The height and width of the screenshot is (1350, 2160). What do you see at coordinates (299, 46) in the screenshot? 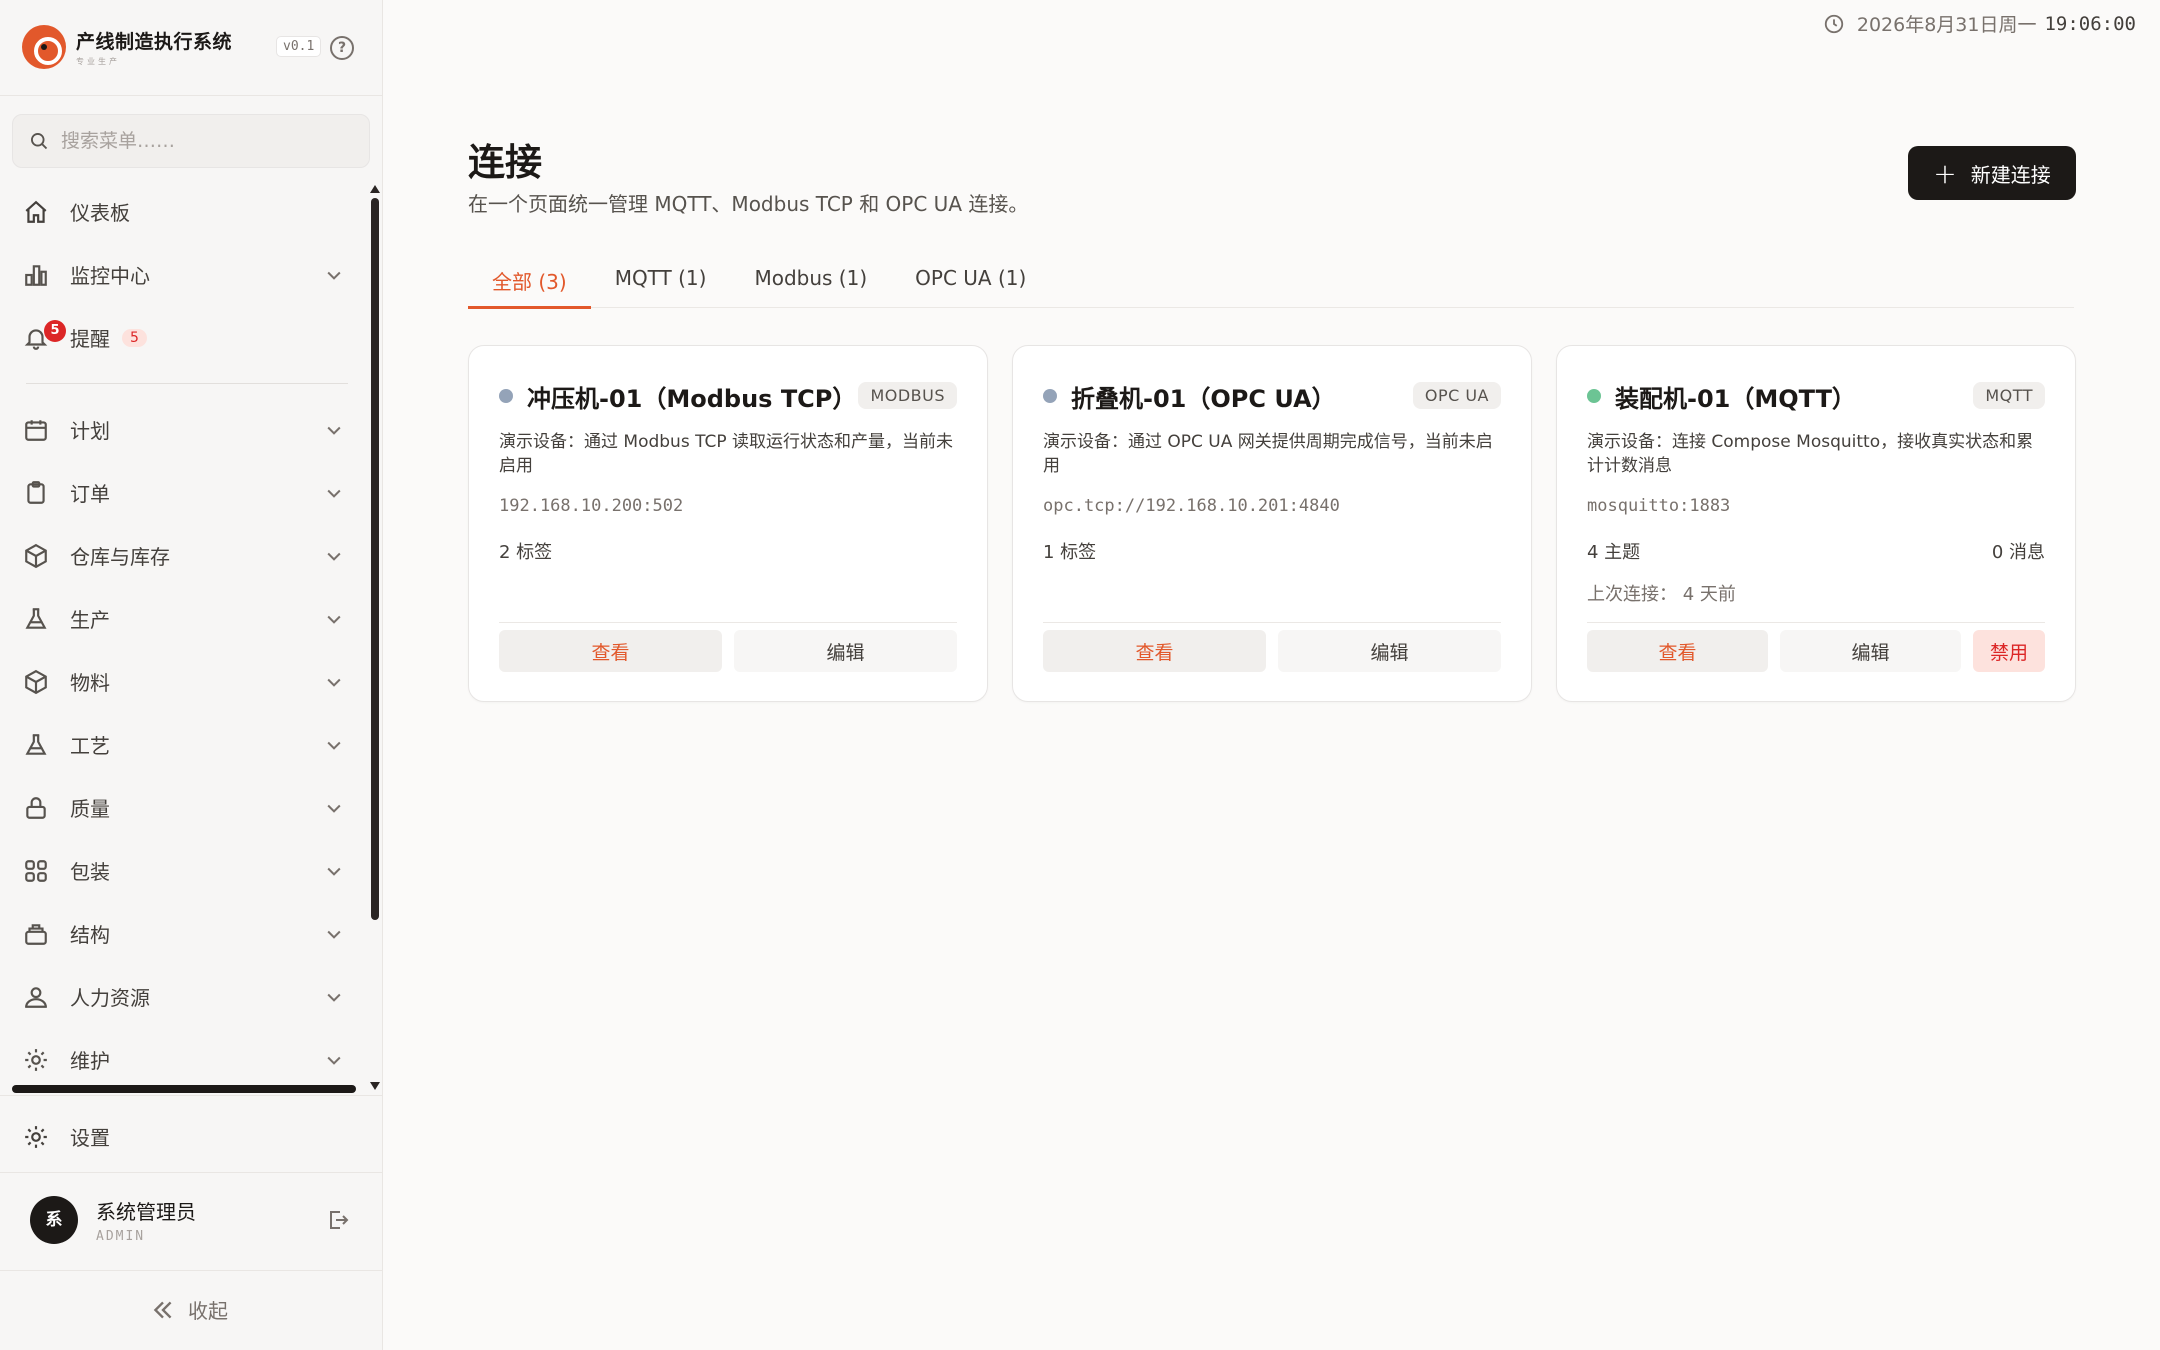
I see `version-badge: v0.1` at bounding box center [299, 46].